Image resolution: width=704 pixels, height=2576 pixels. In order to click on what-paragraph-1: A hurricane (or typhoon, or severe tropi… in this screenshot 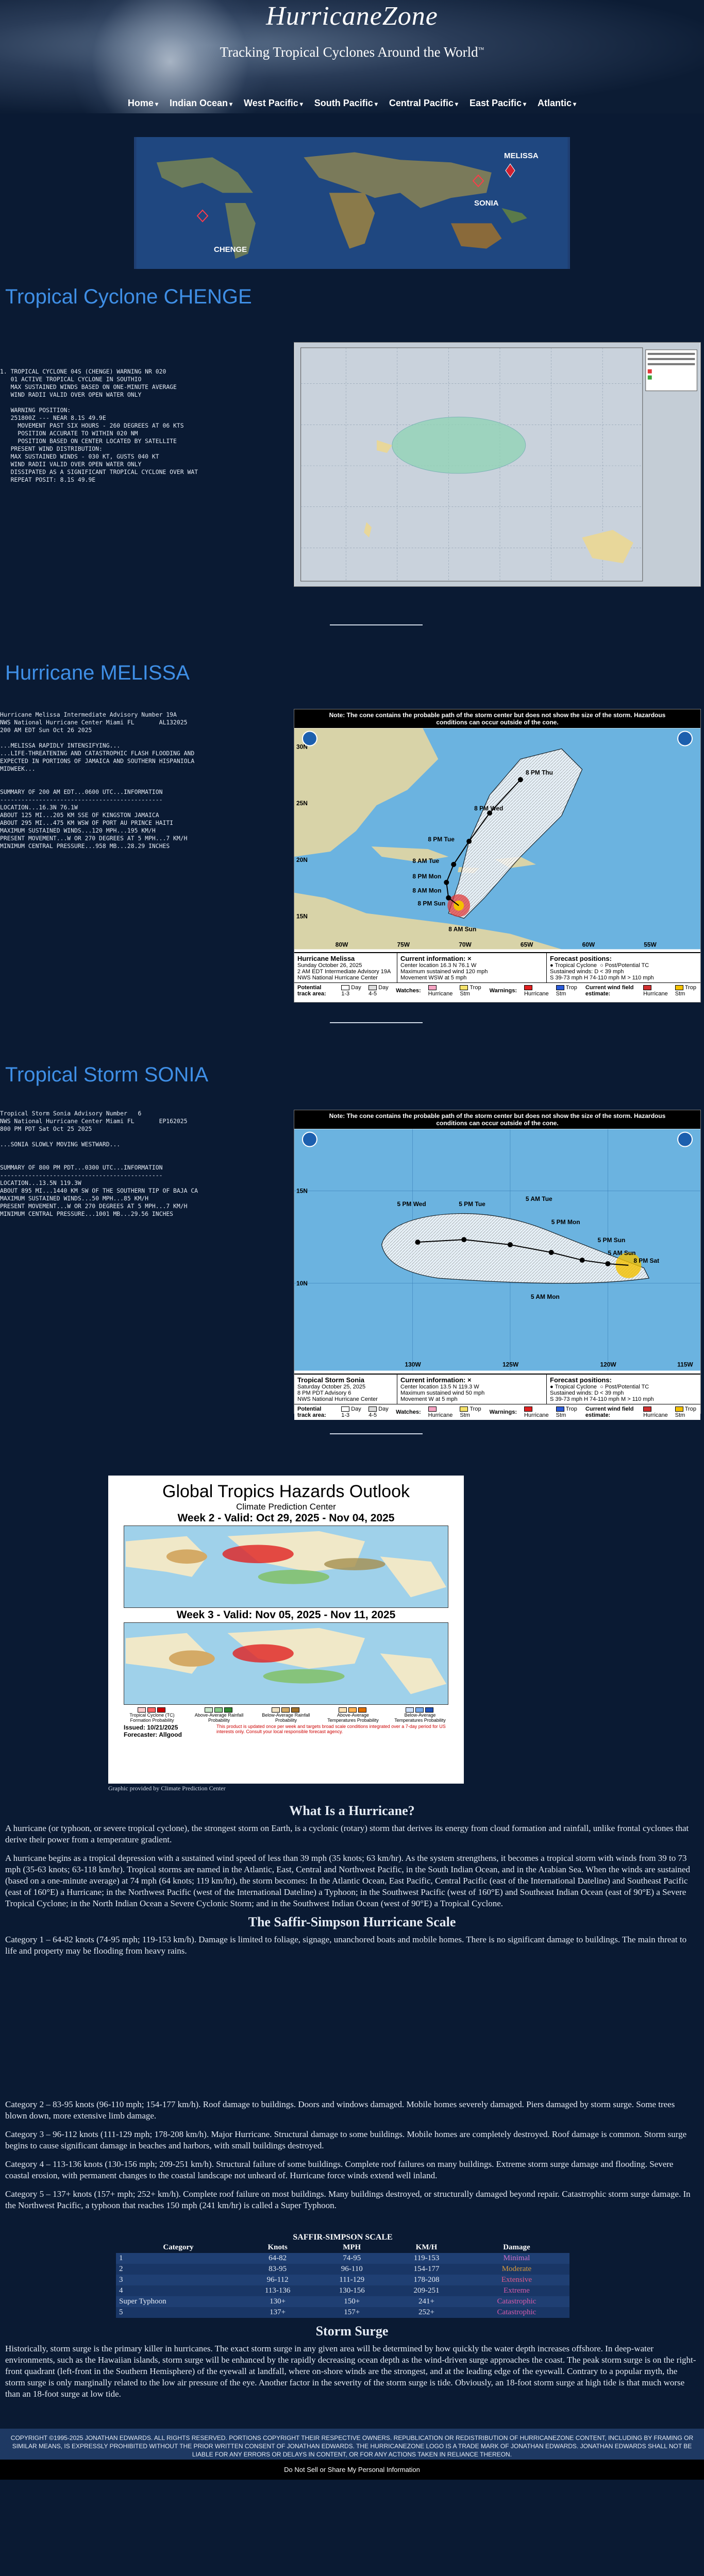, I will do `click(347, 1833)`.